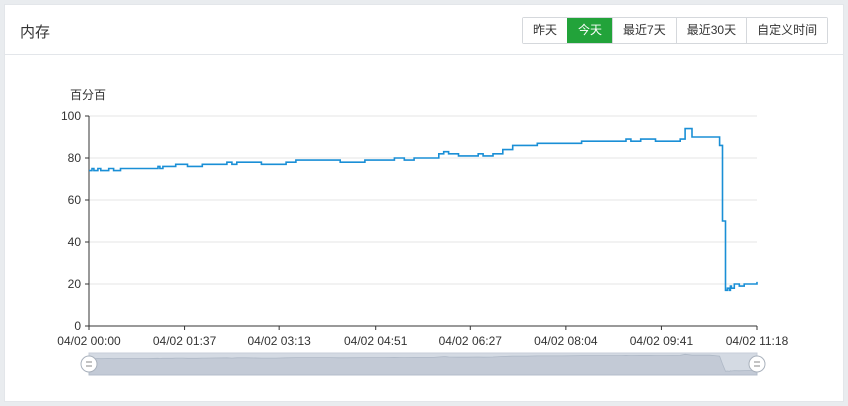 This screenshot has height=406, width=848. I want to click on x-tick-label: 04/02 06:27, so click(471, 341).